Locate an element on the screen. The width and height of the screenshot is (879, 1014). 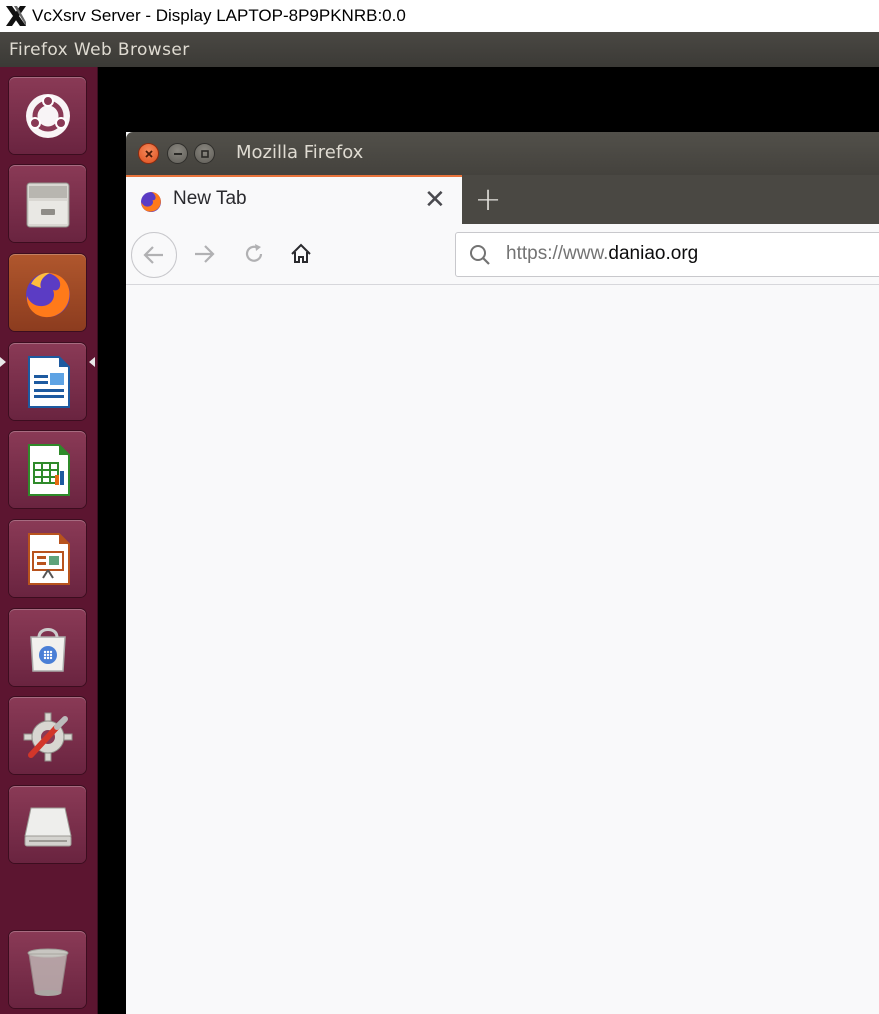
home-button is located at coordinates (301, 254).